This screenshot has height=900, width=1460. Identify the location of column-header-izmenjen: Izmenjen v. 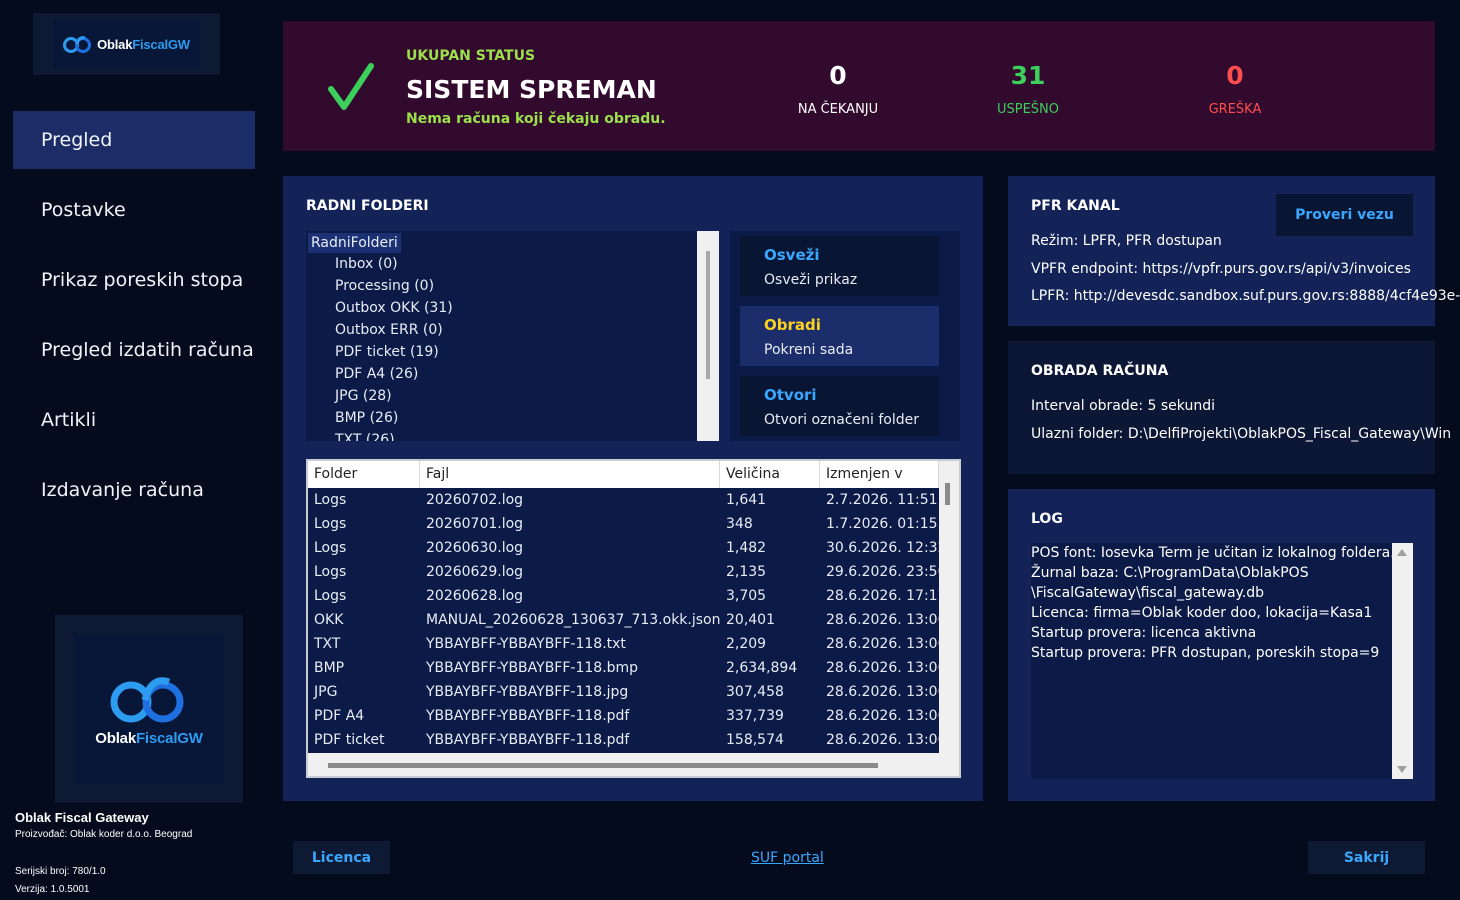
(879, 474).